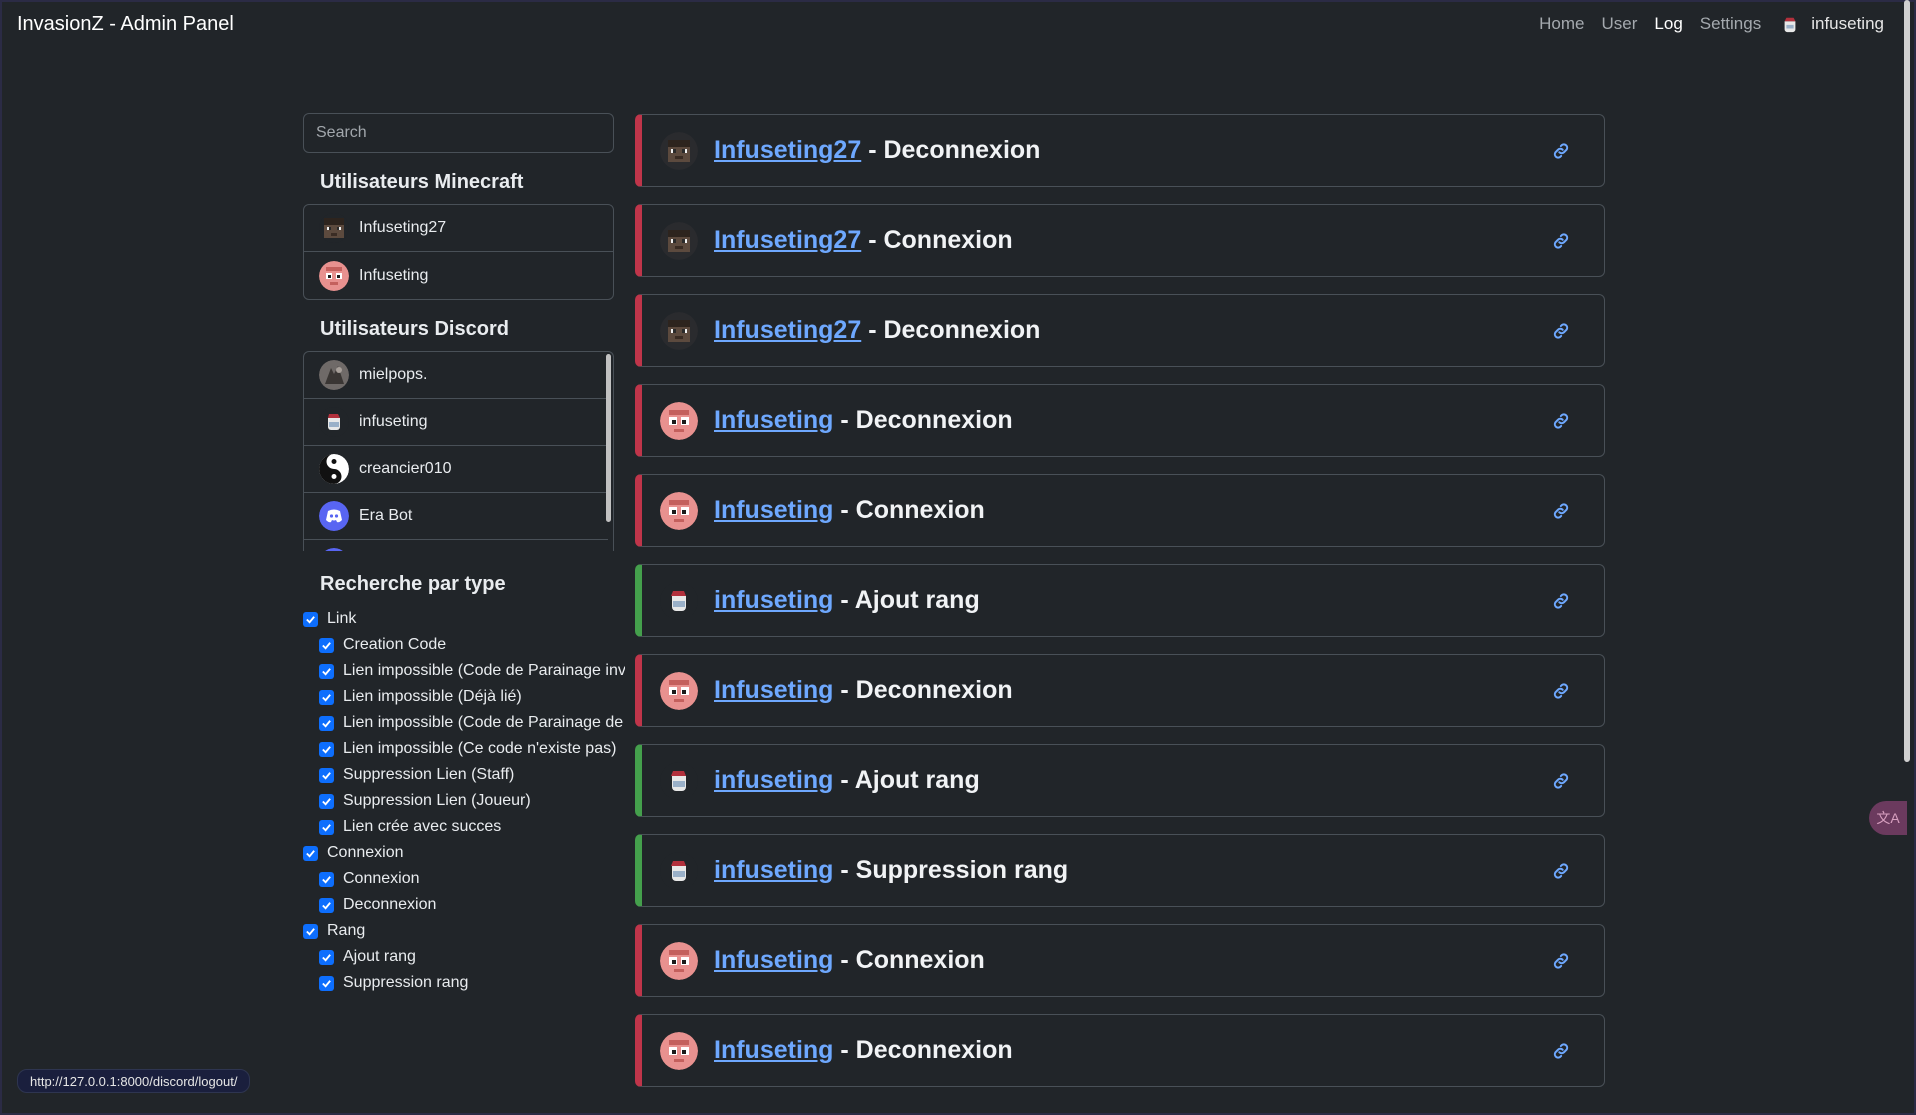 The width and height of the screenshot is (1916, 1115). What do you see at coordinates (464, 957) in the screenshot?
I see `filter-ajout-rang: Ajout rang` at bounding box center [464, 957].